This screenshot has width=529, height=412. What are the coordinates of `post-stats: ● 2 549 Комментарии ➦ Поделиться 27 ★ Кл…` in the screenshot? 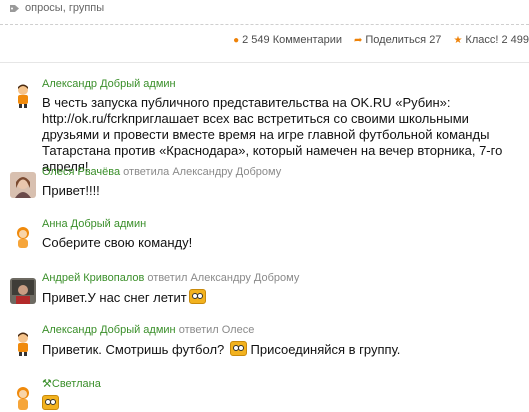 It's located at (381, 40).